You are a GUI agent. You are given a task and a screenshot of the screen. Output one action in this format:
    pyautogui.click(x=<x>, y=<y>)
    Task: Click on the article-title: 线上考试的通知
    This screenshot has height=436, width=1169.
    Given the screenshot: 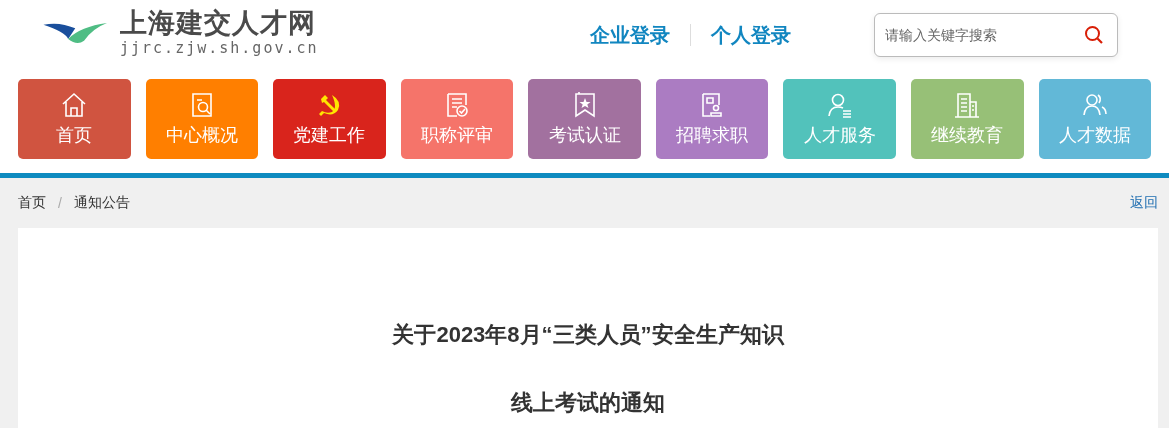 What is the action you would take?
    pyautogui.click(x=588, y=403)
    